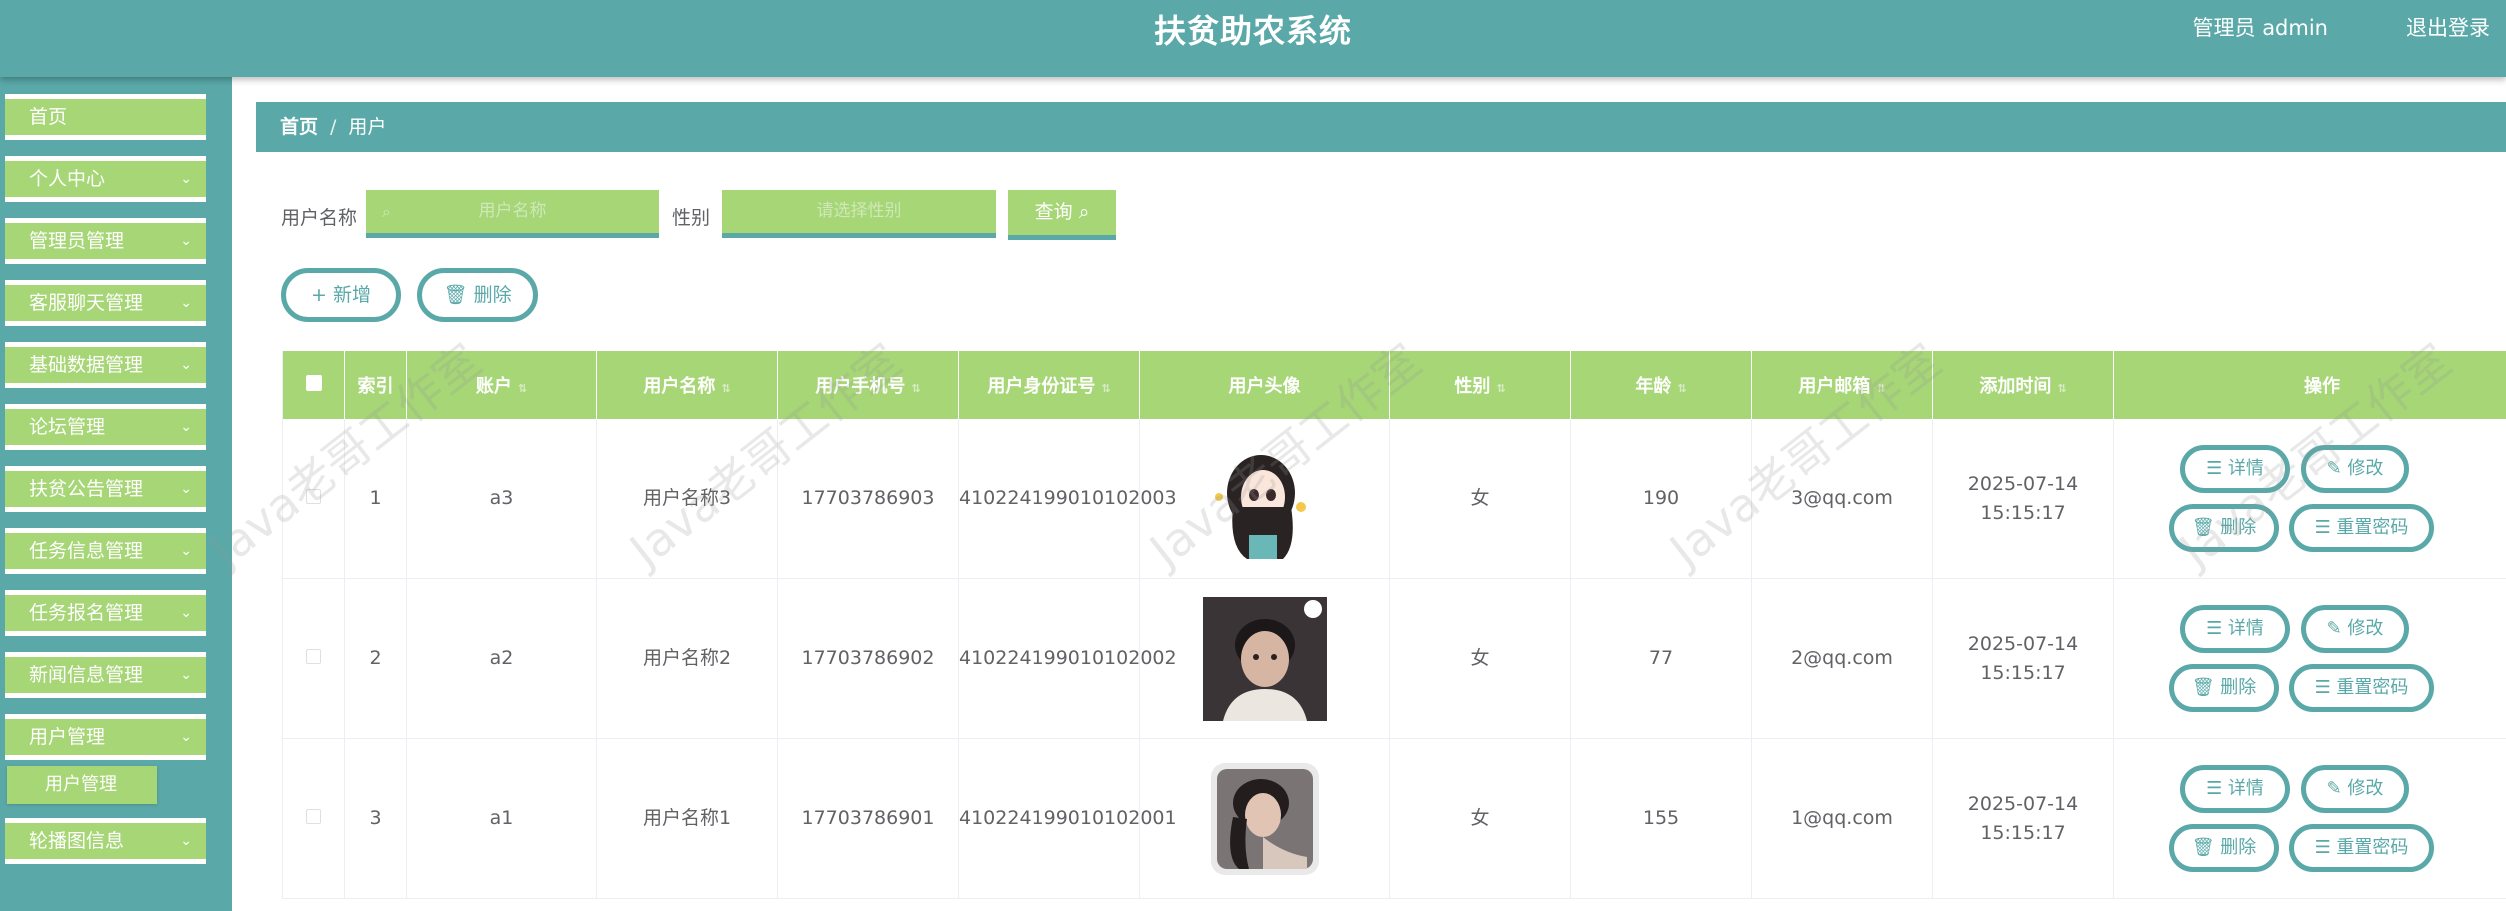  What do you see at coordinates (1264, 385) in the screenshot?
I see `column-header: 用户头像` at bounding box center [1264, 385].